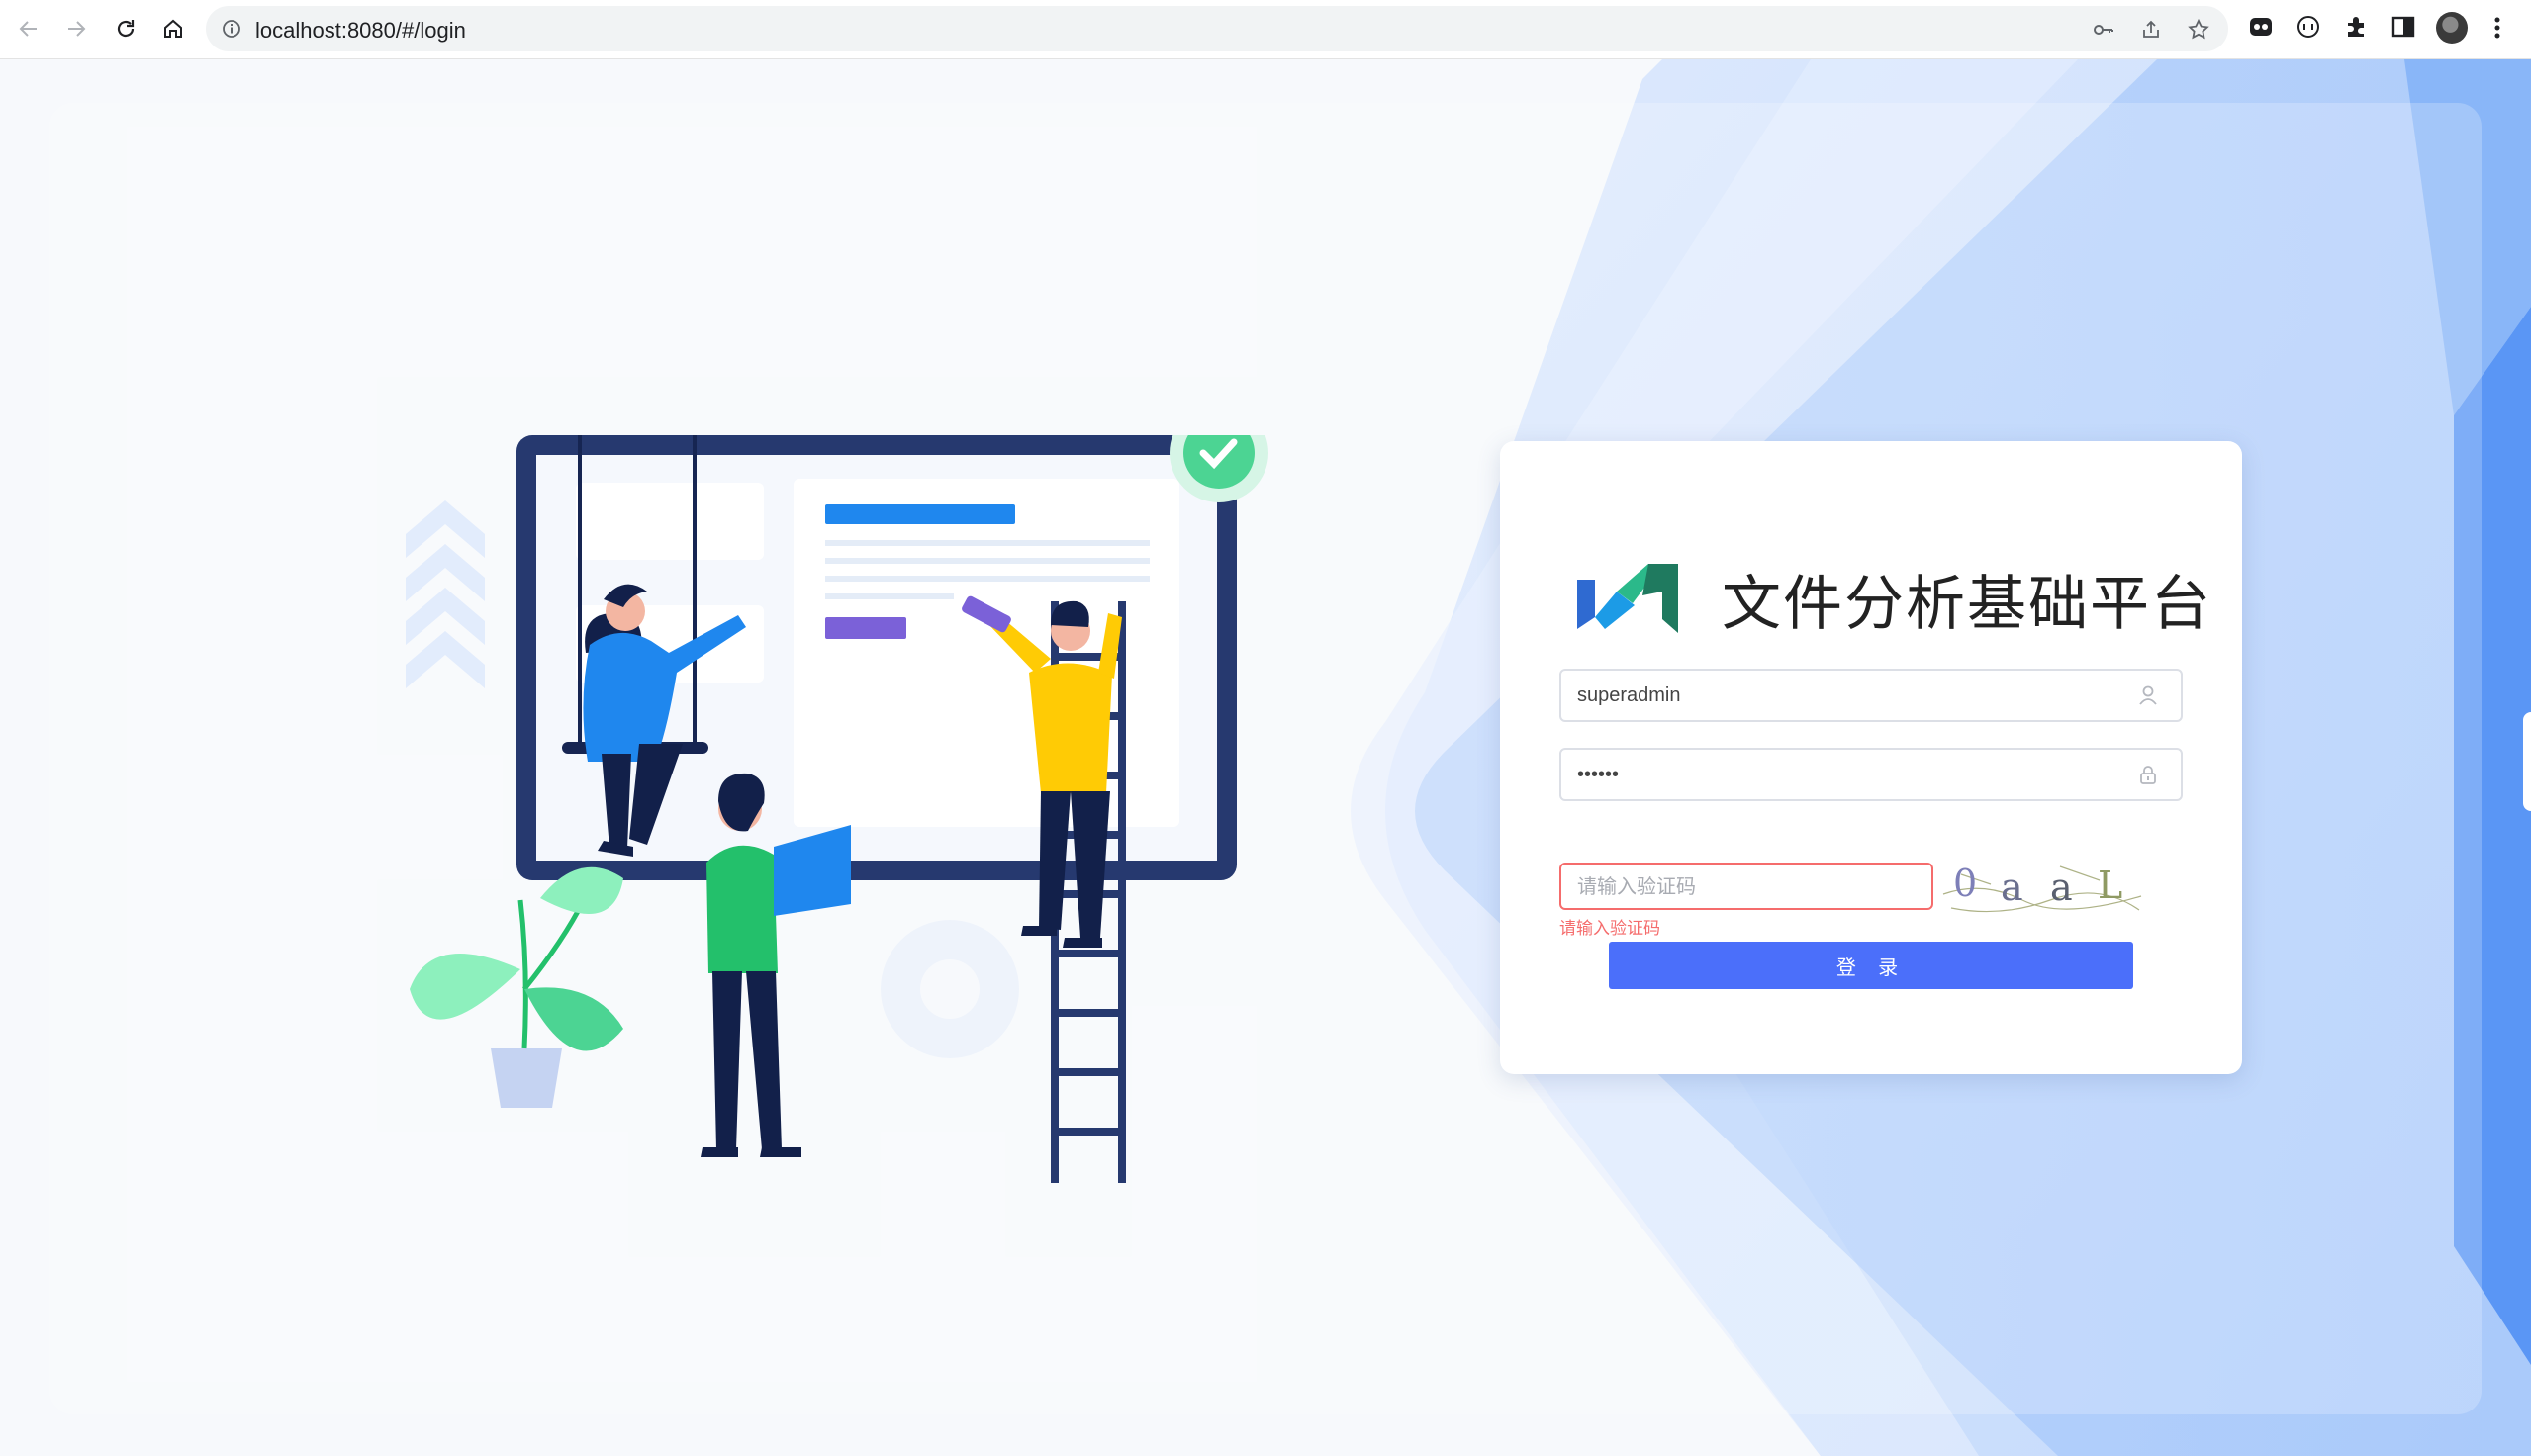  What do you see at coordinates (2148, 695) in the screenshot?
I see `user-icon` at bounding box center [2148, 695].